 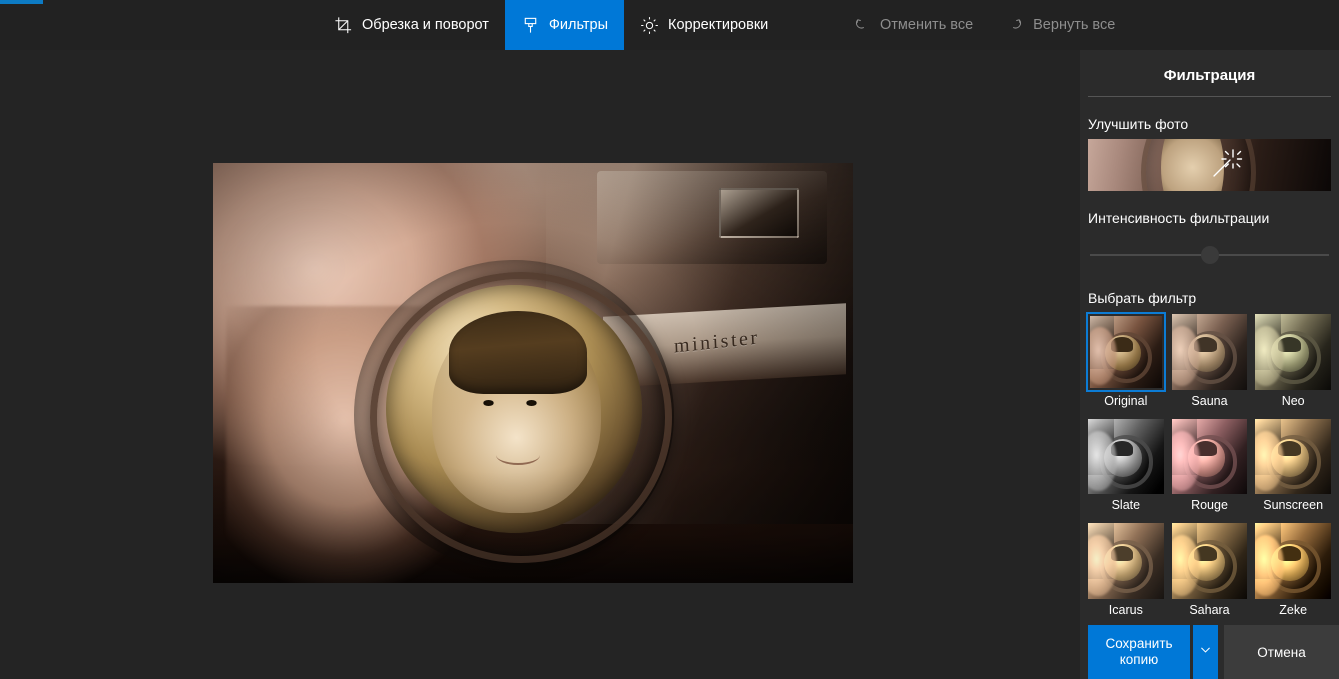 I want to click on enhance-photo-button, so click(x=1209, y=164).